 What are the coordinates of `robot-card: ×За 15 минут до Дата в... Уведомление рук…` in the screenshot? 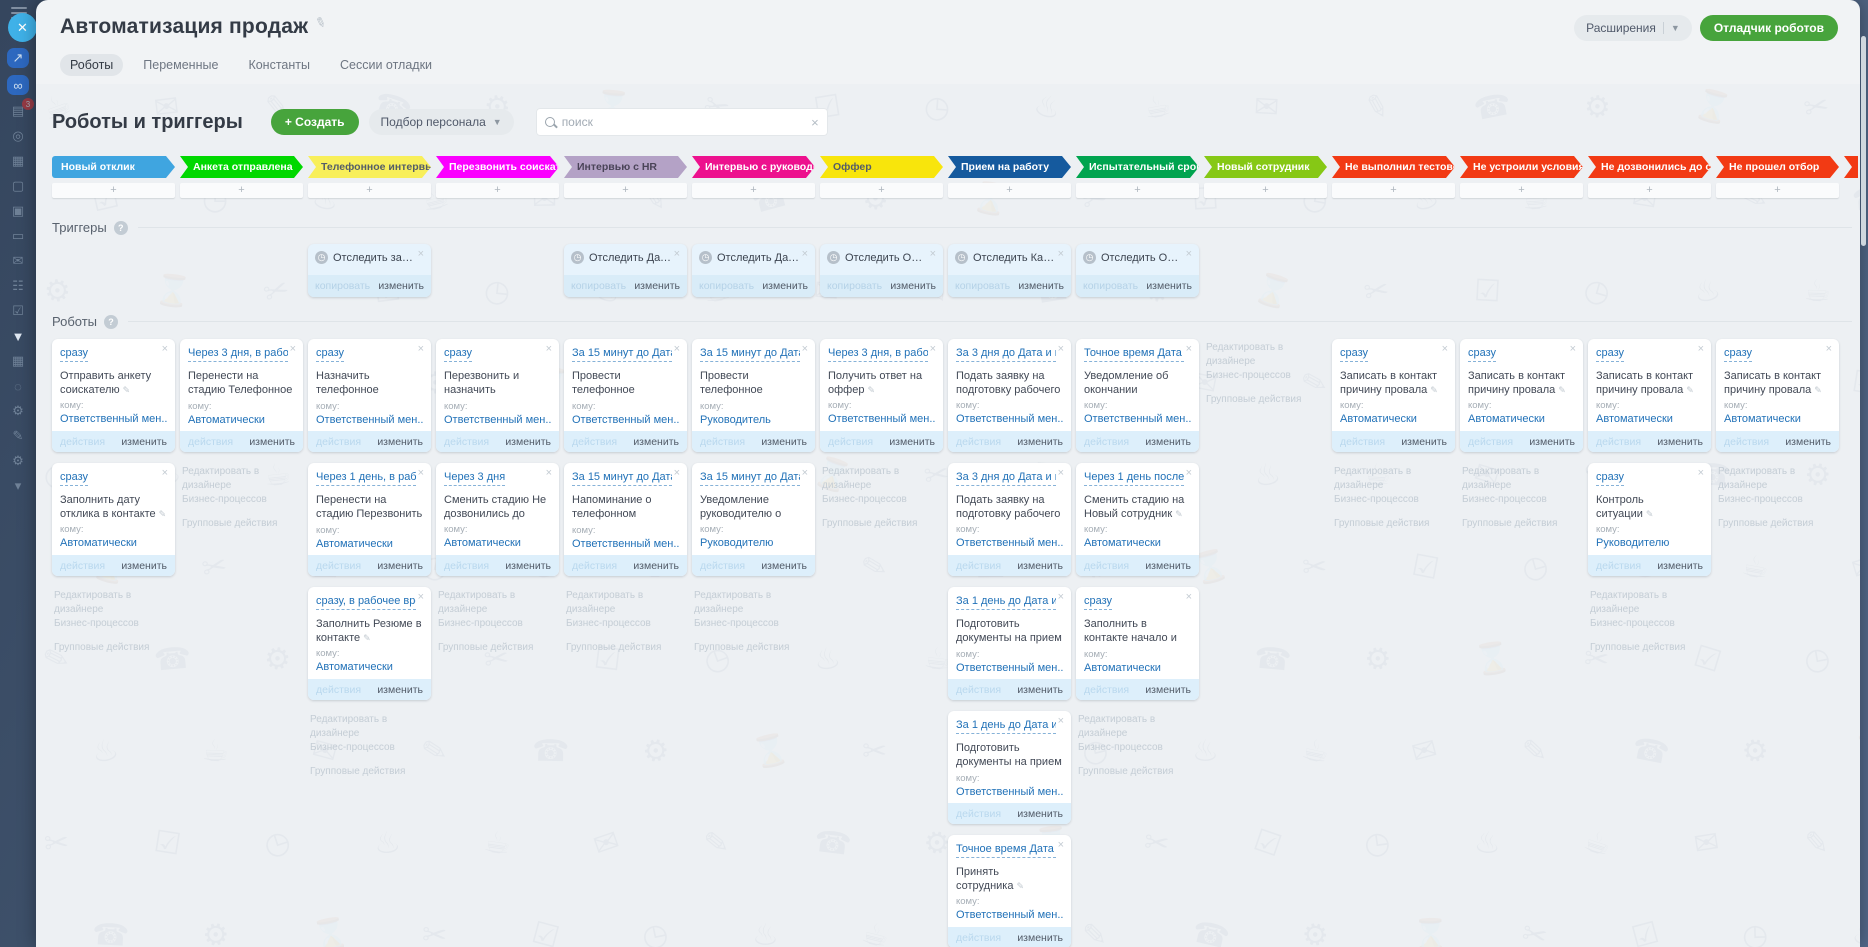 It's located at (753, 519).